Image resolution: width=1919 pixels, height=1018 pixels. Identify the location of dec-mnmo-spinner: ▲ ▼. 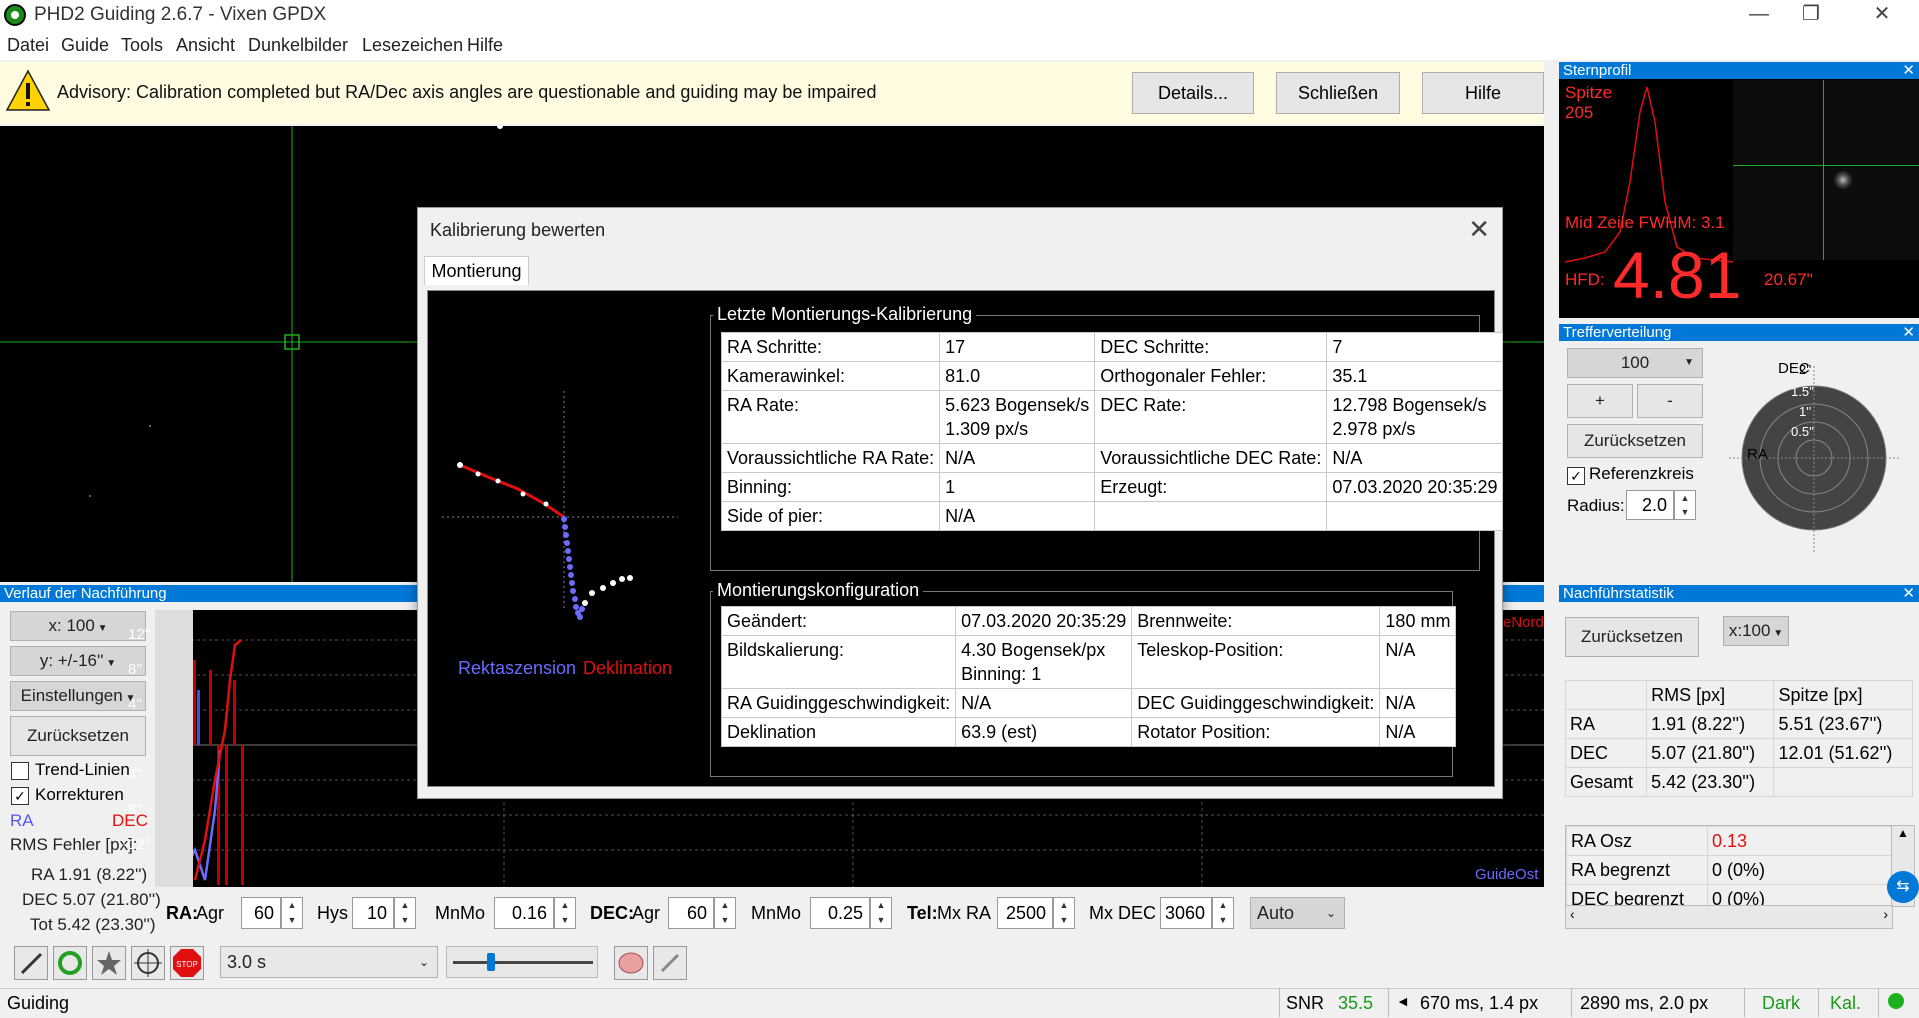
(881, 913).